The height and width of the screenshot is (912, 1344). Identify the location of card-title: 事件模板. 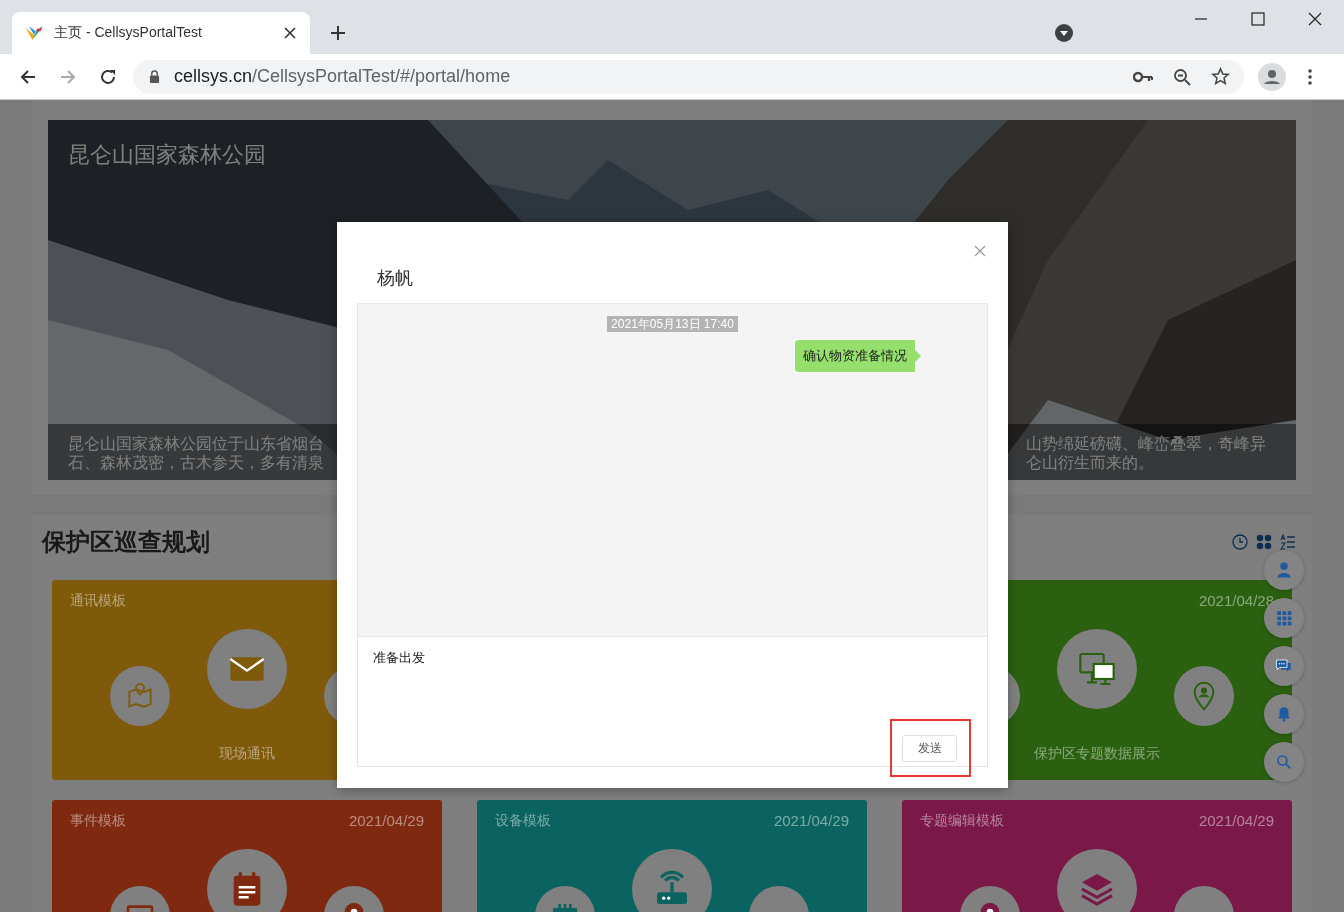
(98, 821).